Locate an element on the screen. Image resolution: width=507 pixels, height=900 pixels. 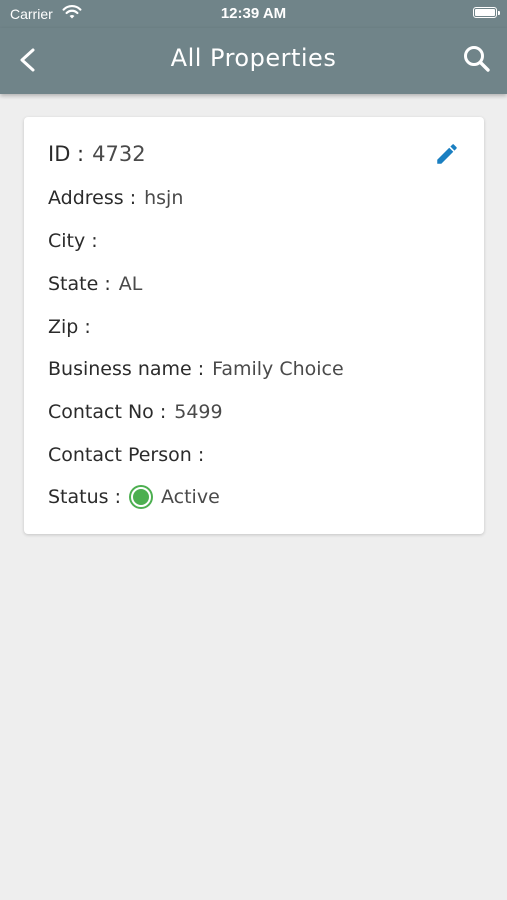
pencil-icon is located at coordinates (447, 154).